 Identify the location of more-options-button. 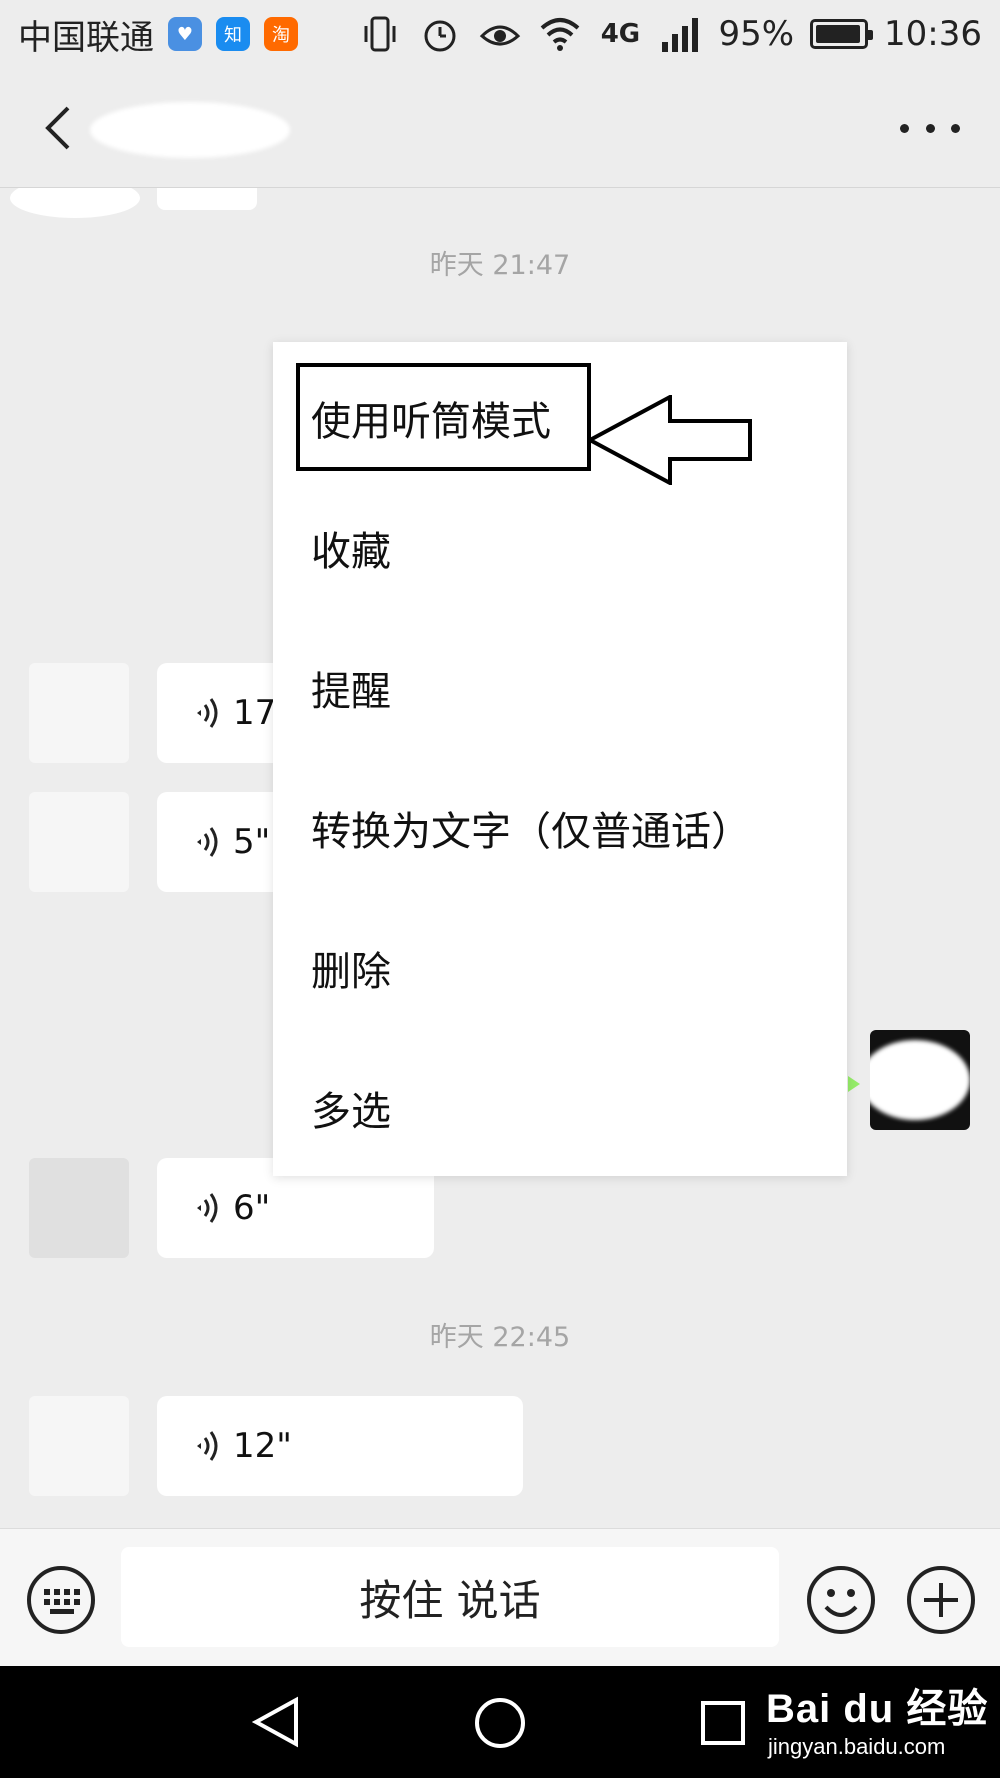
(930, 128).